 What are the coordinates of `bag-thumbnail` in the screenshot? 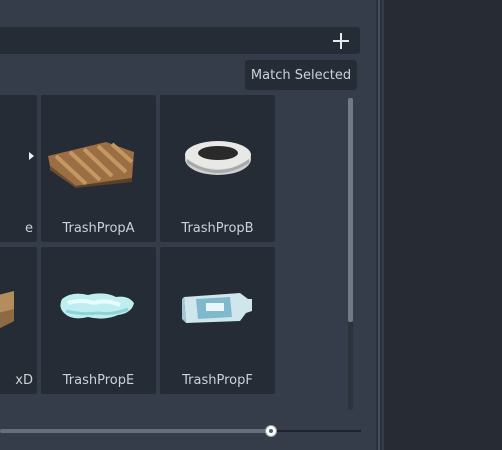 It's located at (98, 308).